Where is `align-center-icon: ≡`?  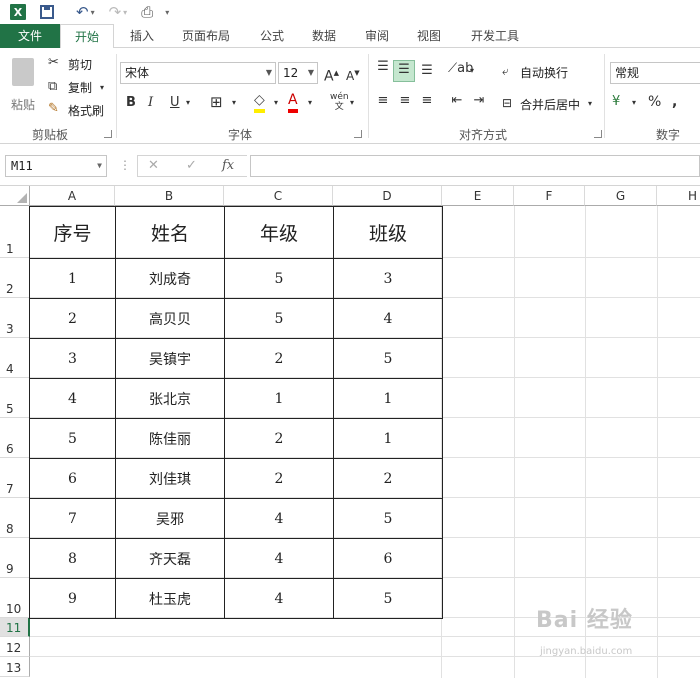 align-center-icon: ≡ is located at coordinates (405, 101).